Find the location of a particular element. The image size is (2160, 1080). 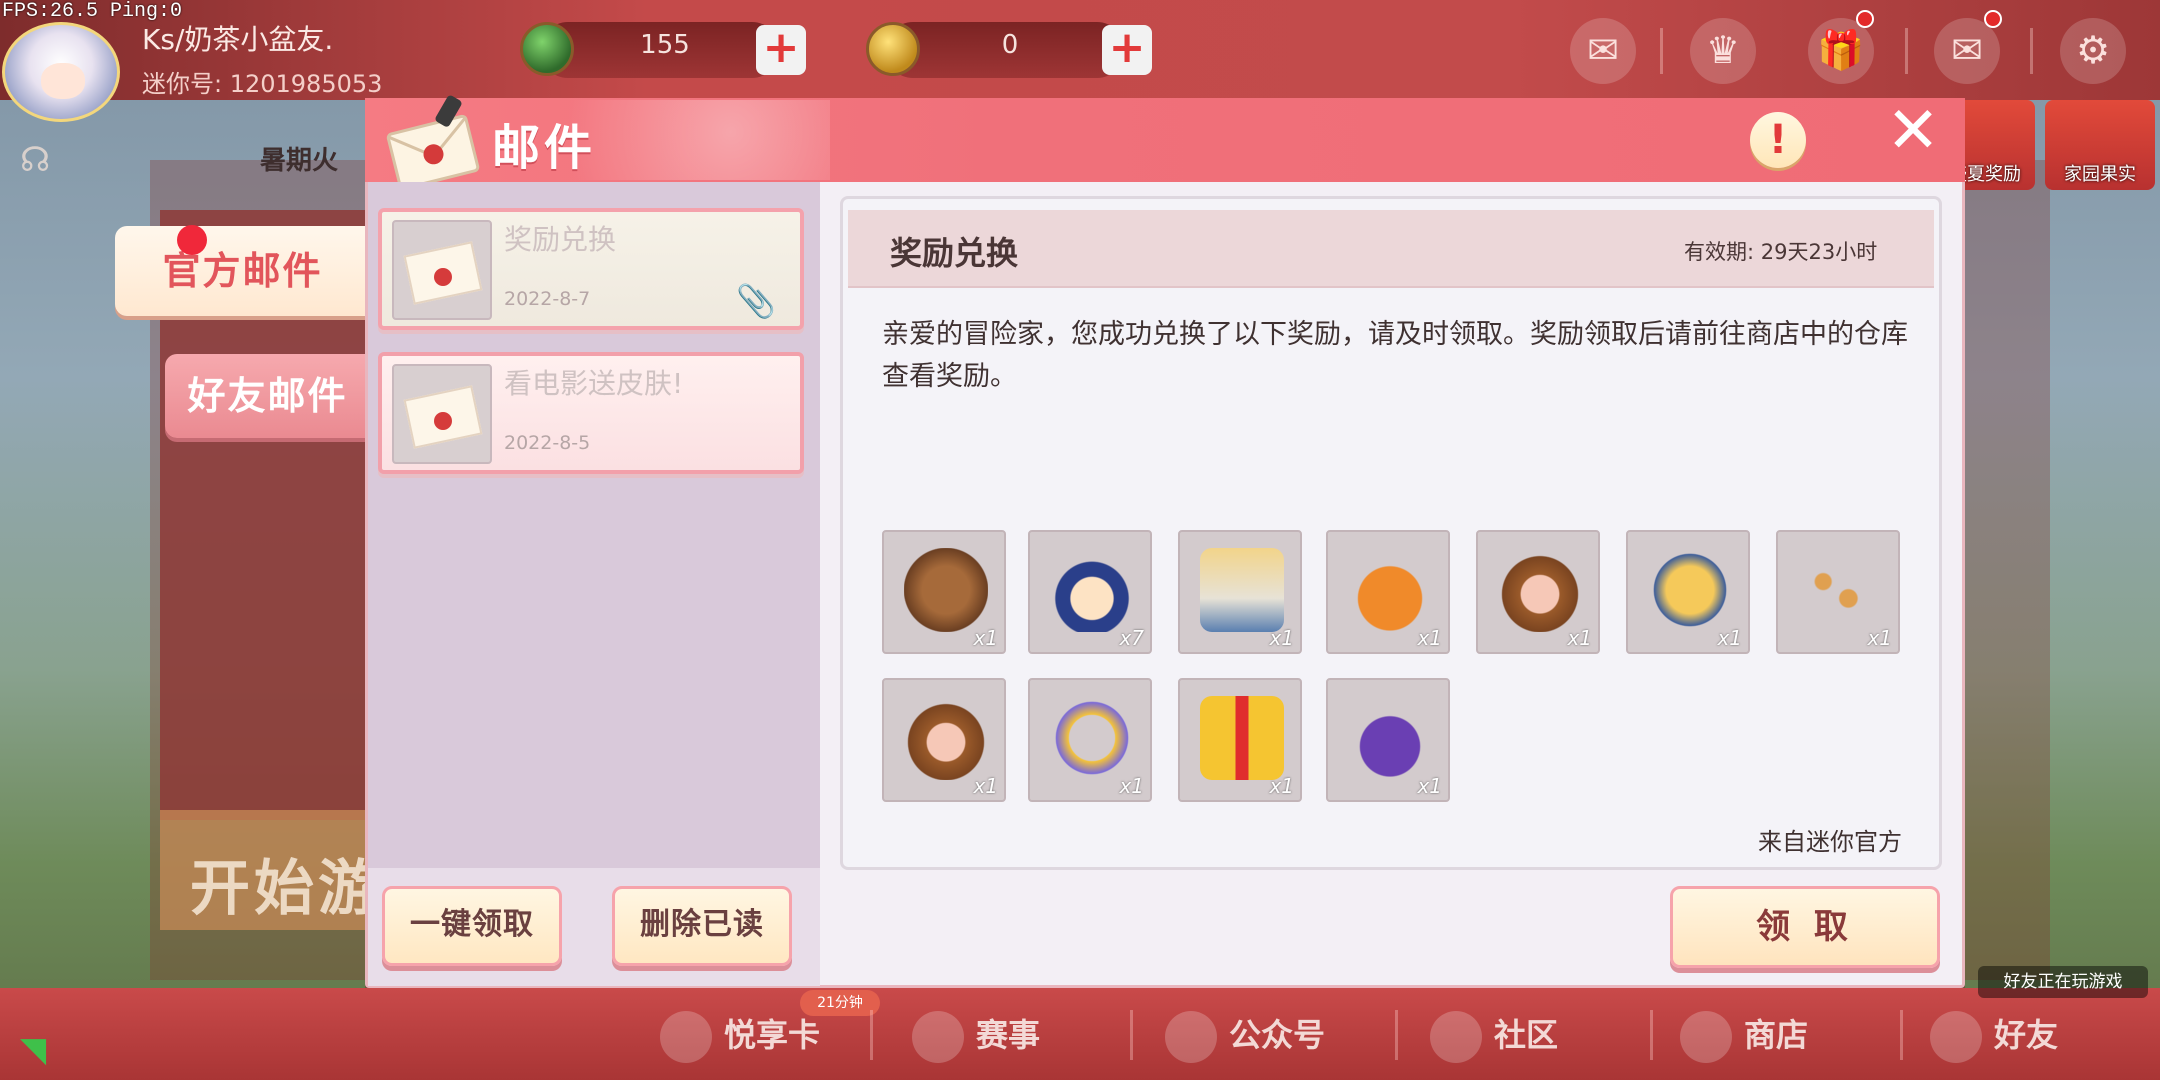

gear-icon: ⚙ is located at coordinates (2093, 51).